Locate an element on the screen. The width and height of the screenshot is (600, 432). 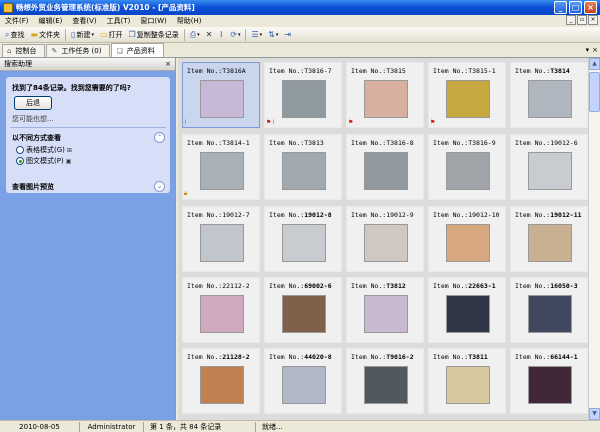
product-item: Item No.:19012-8 is located at coordinates (303, 239).